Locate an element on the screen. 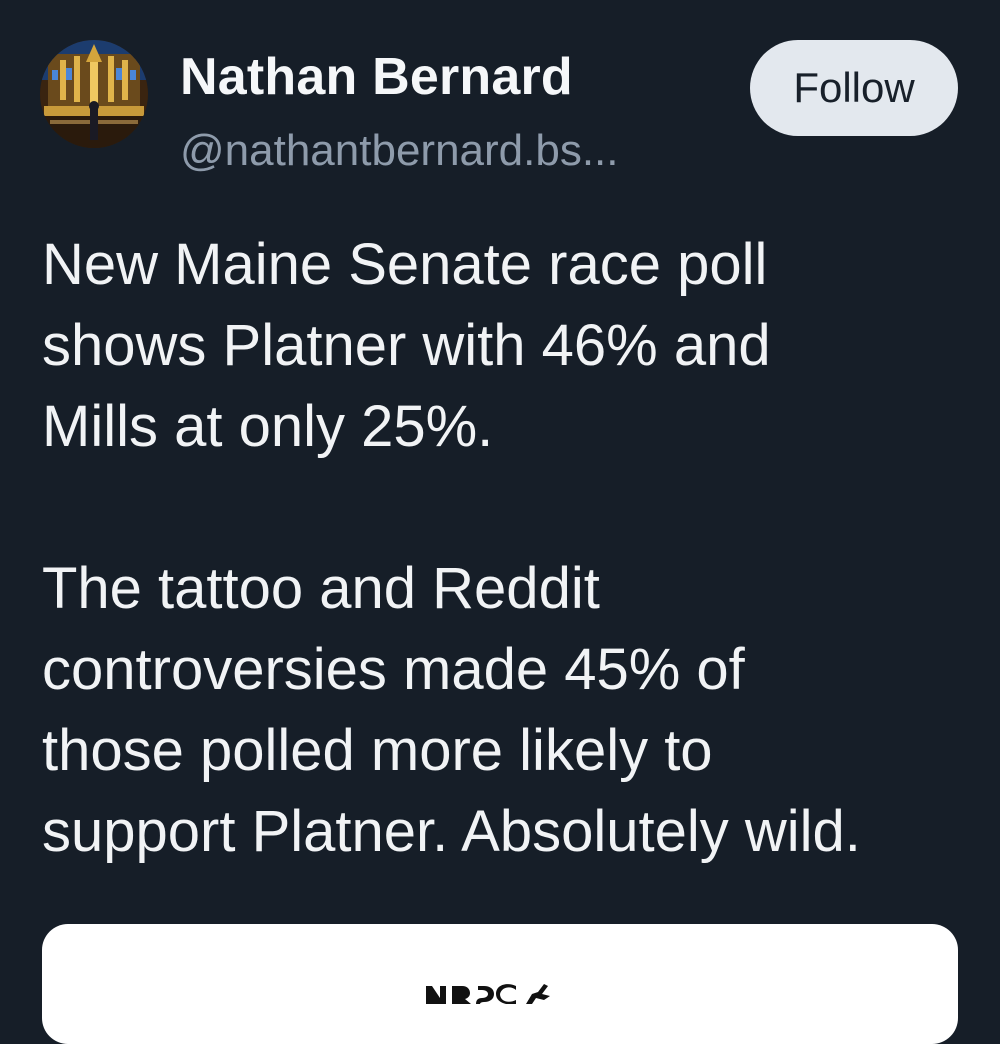  cathedral-altar-icon is located at coordinates (94, 94).